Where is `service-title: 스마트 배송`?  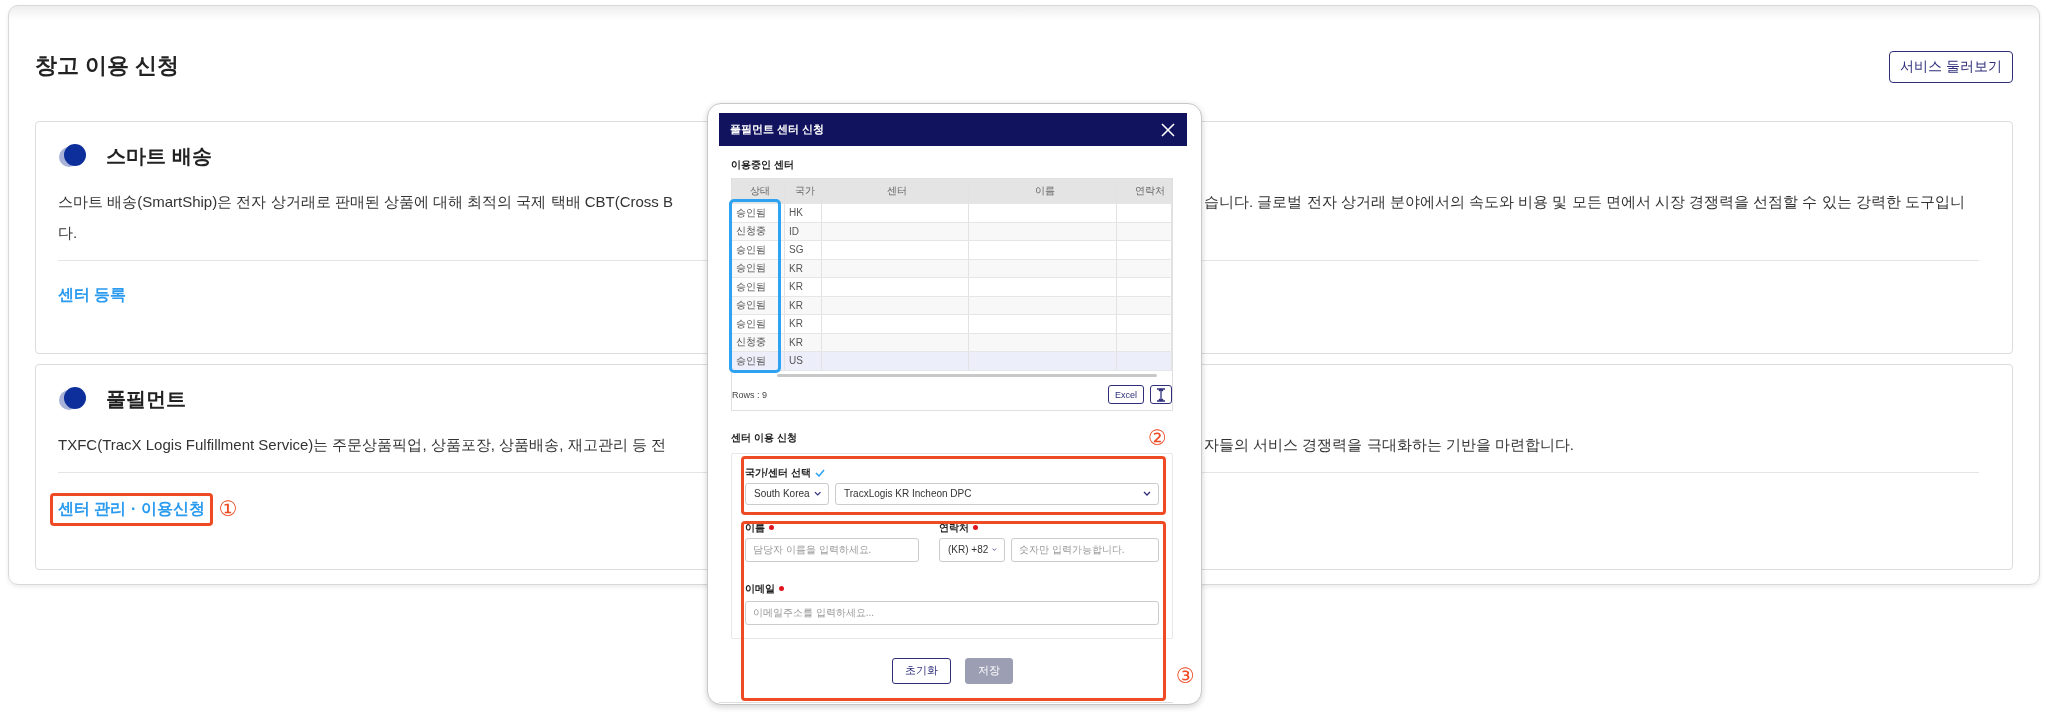 service-title: 스마트 배송 is located at coordinates (159, 156).